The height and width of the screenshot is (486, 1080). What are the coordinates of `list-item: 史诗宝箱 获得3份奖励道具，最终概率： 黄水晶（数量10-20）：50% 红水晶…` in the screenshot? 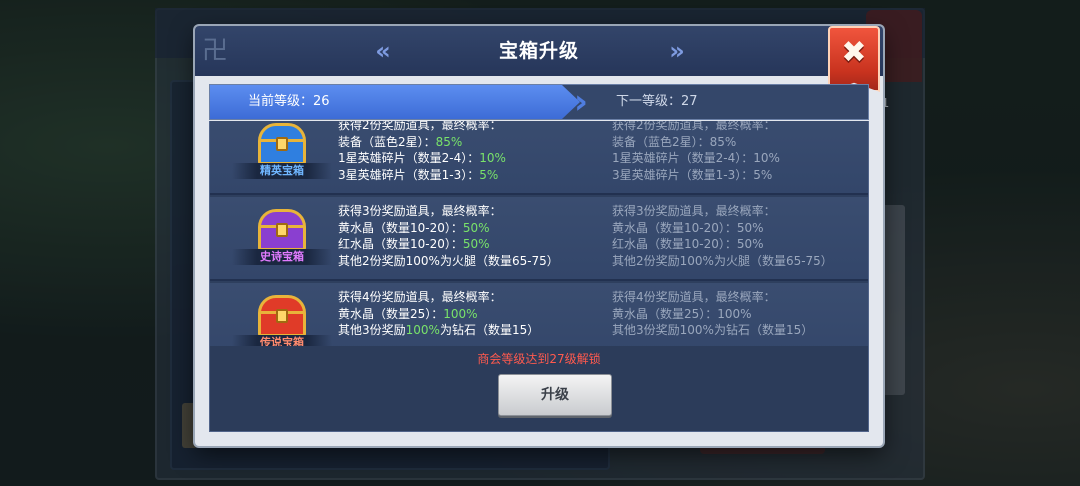 It's located at (539, 239).